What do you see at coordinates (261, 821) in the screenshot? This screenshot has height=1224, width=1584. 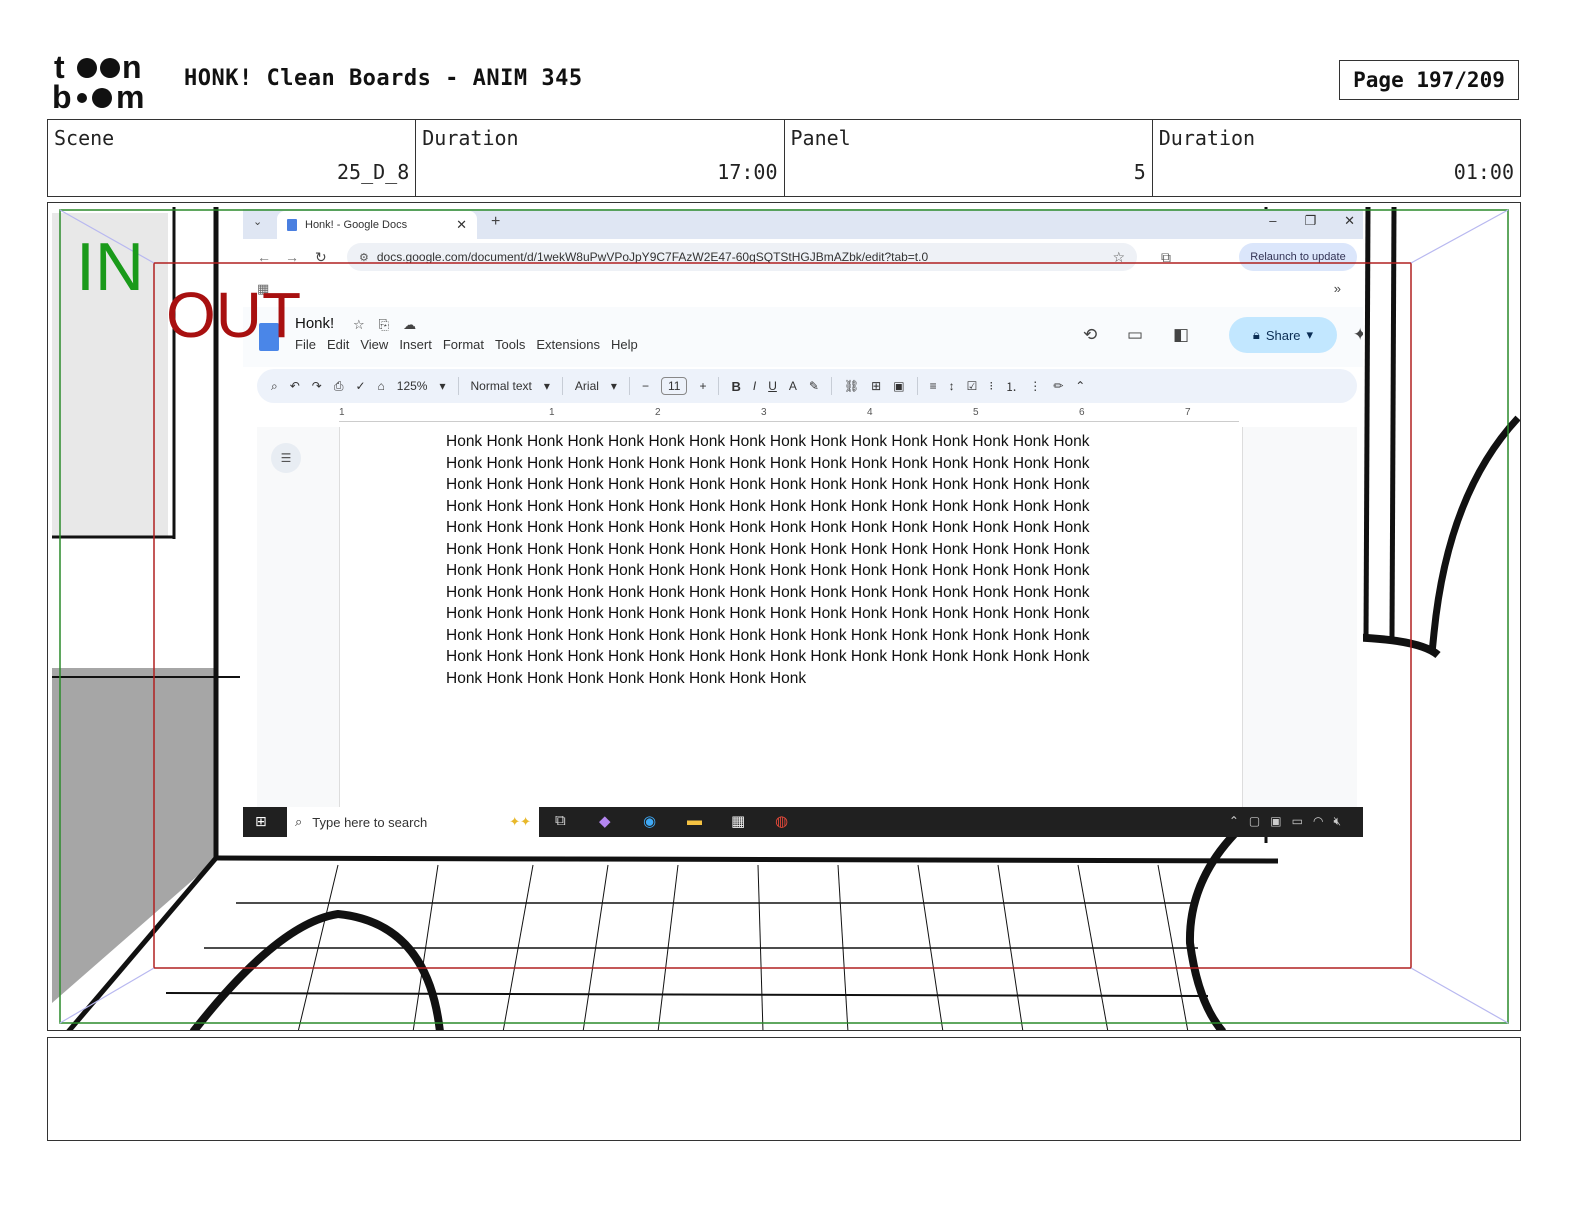 I see `windows-start-icon: ⊞` at bounding box center [261, 821].